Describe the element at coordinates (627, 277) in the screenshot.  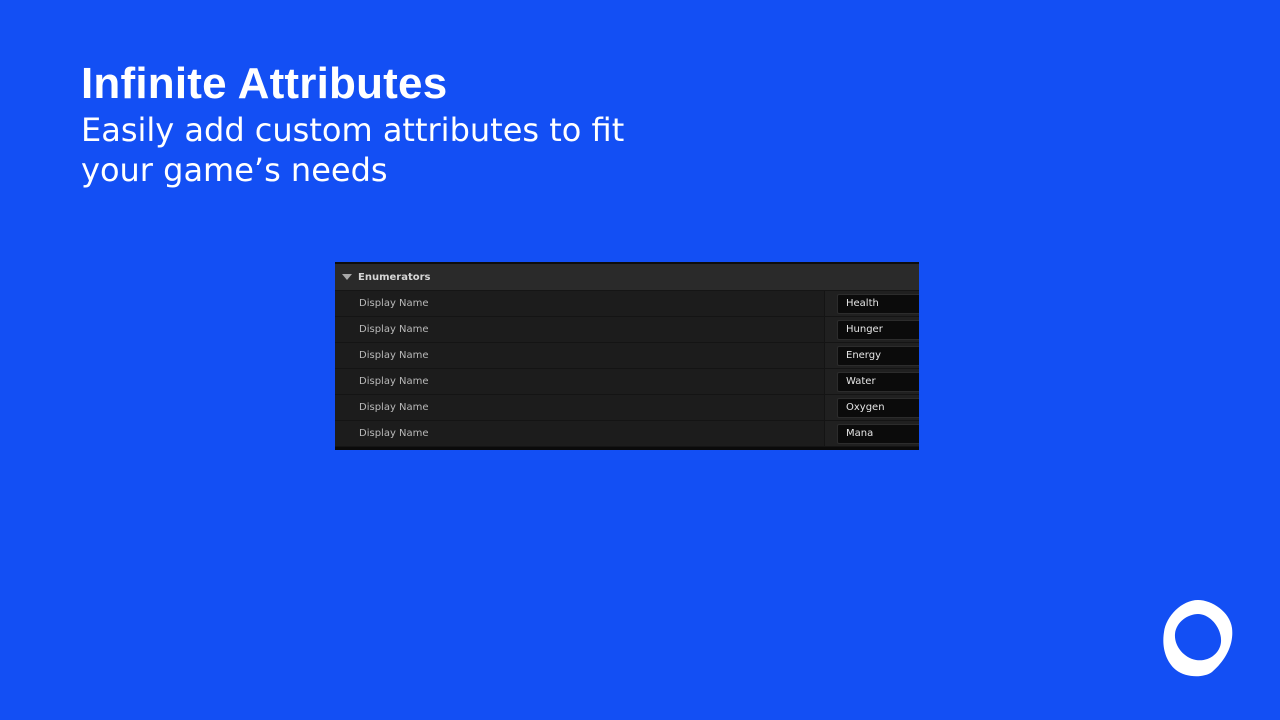
I see `enumerators-section-header: Enumerators` at that location.